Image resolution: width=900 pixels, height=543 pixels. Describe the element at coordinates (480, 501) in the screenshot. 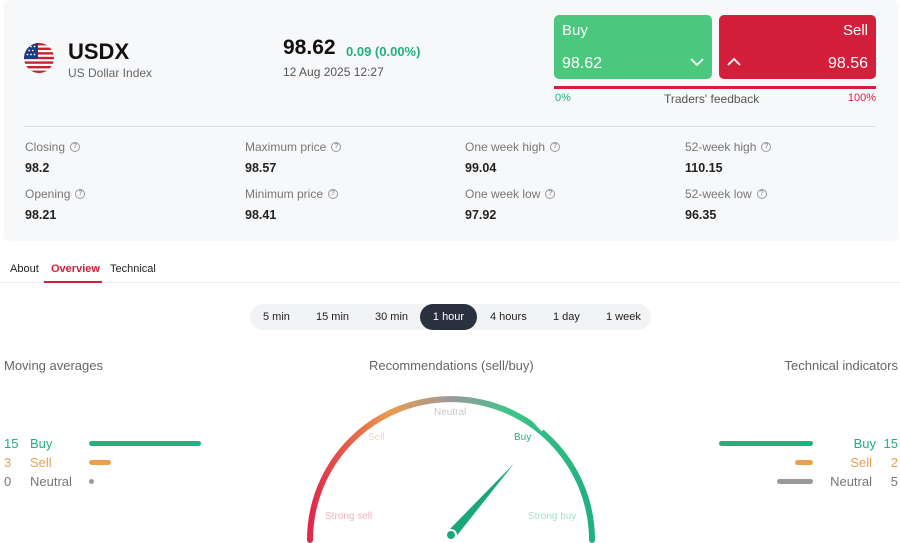

I see `gauge-needle` at that location.